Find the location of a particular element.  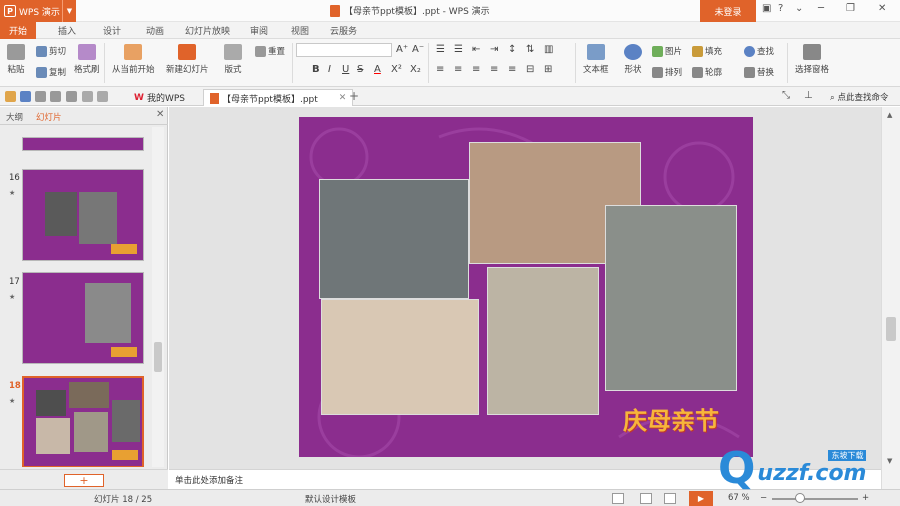

help-icon: ? is located at coordinates (780, 8).